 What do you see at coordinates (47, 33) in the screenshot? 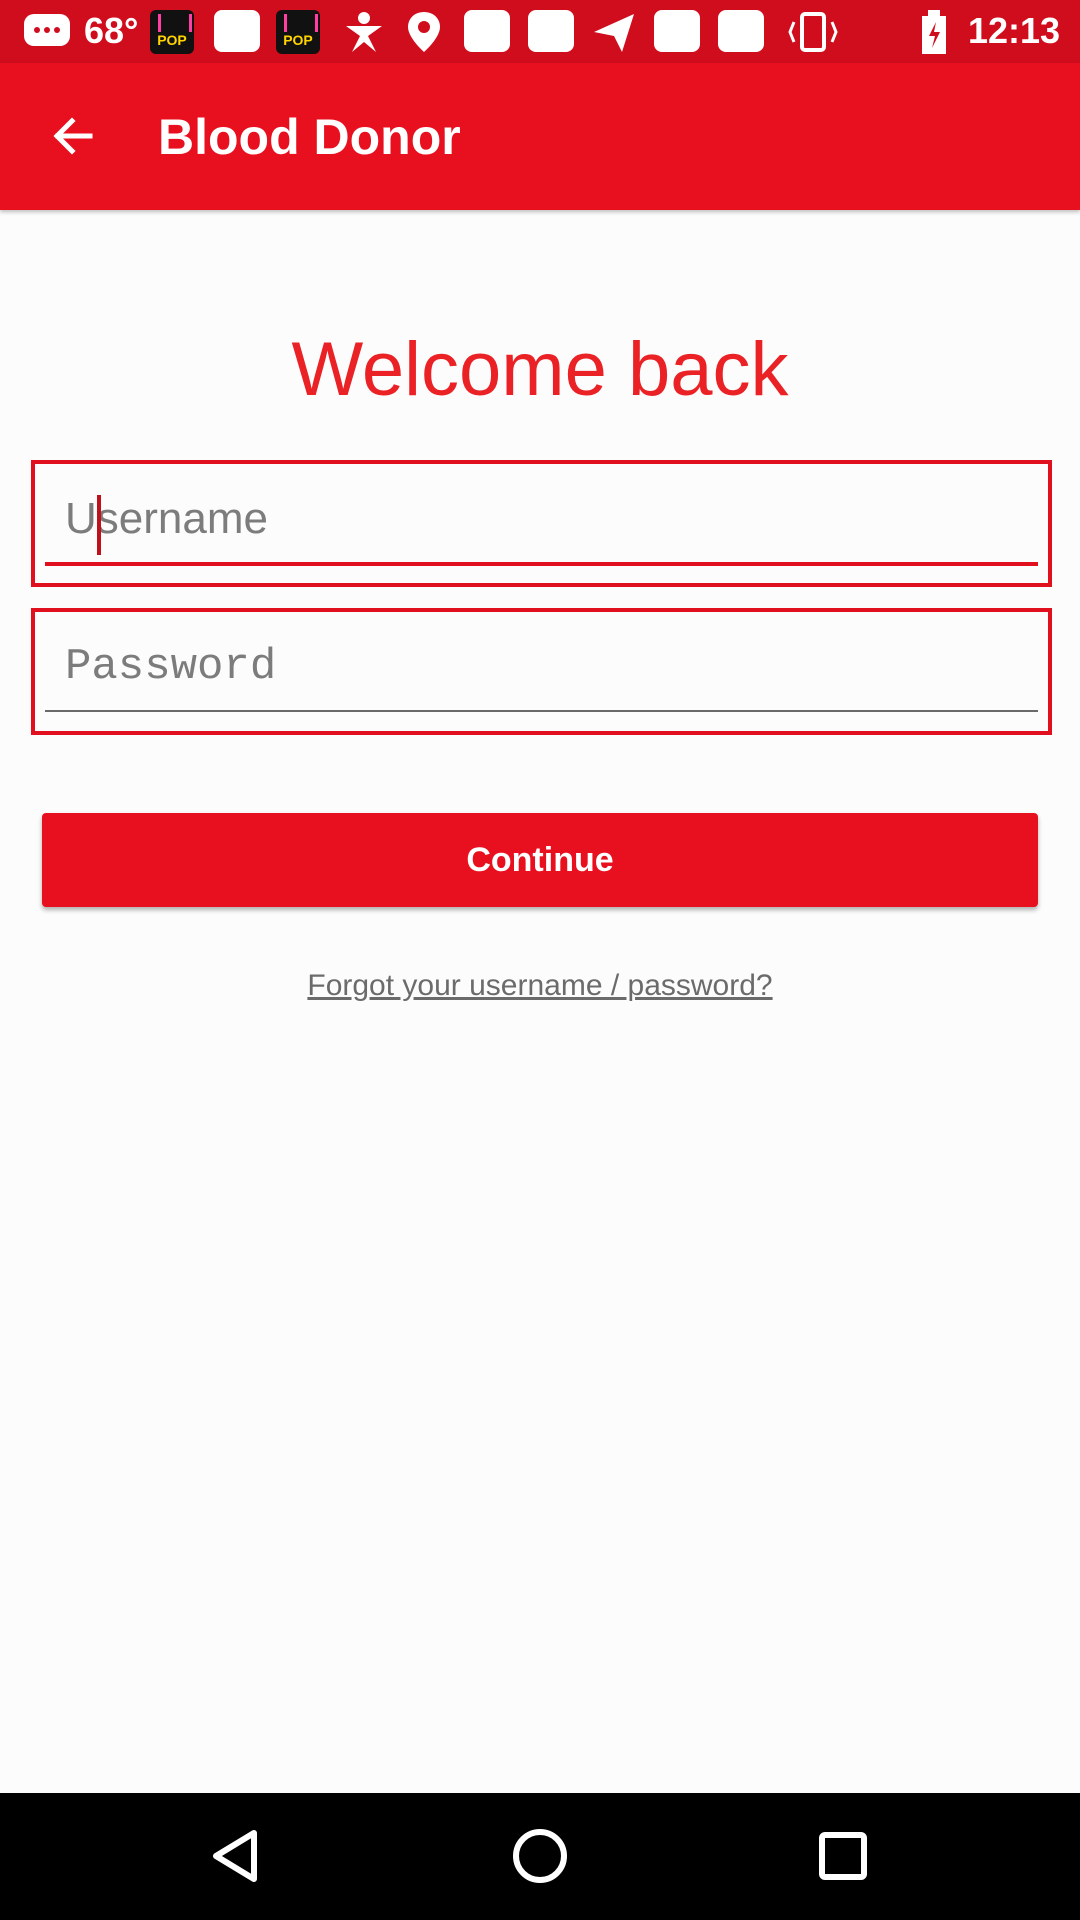
I see `message-icon` at bounding box center [47, 33].